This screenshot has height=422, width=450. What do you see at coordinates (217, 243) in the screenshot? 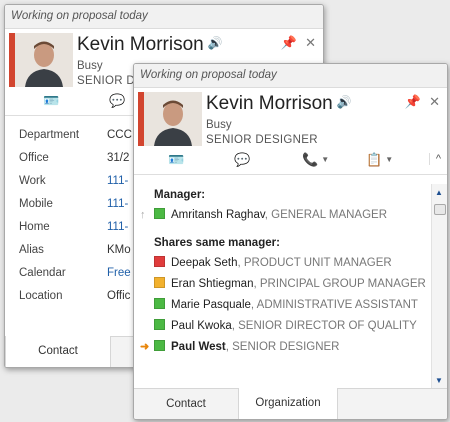
I see `peers-heading: Shares same manager:` at bounding box center [217, 243].